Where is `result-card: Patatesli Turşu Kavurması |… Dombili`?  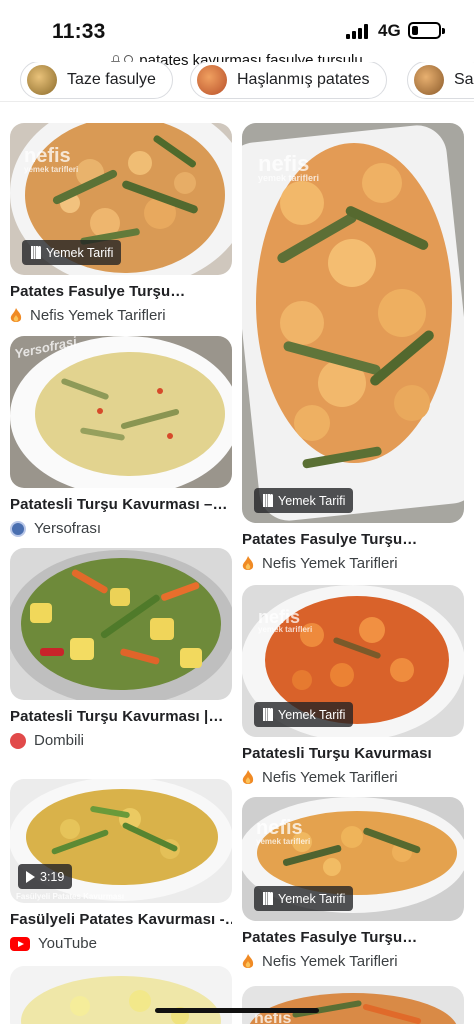
result-card: Patatesli Turşu Kavurması |… Dombili is located at coordinates (121, 648).